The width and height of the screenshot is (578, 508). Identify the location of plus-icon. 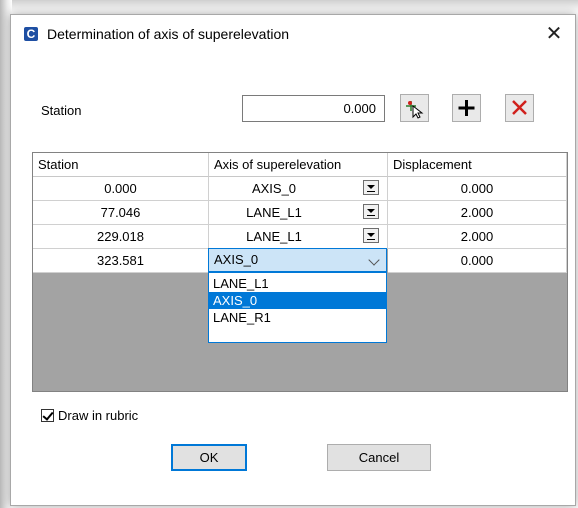
(466, 108).